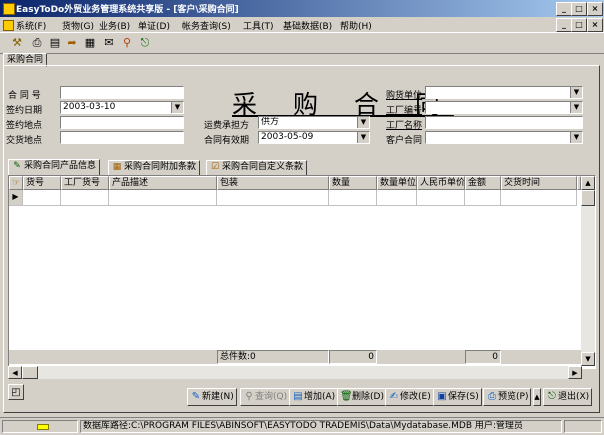  Describe the element at coordinates (574, 397) in the screenshot. I see `exit-button-label: 退出(X)` at that location.